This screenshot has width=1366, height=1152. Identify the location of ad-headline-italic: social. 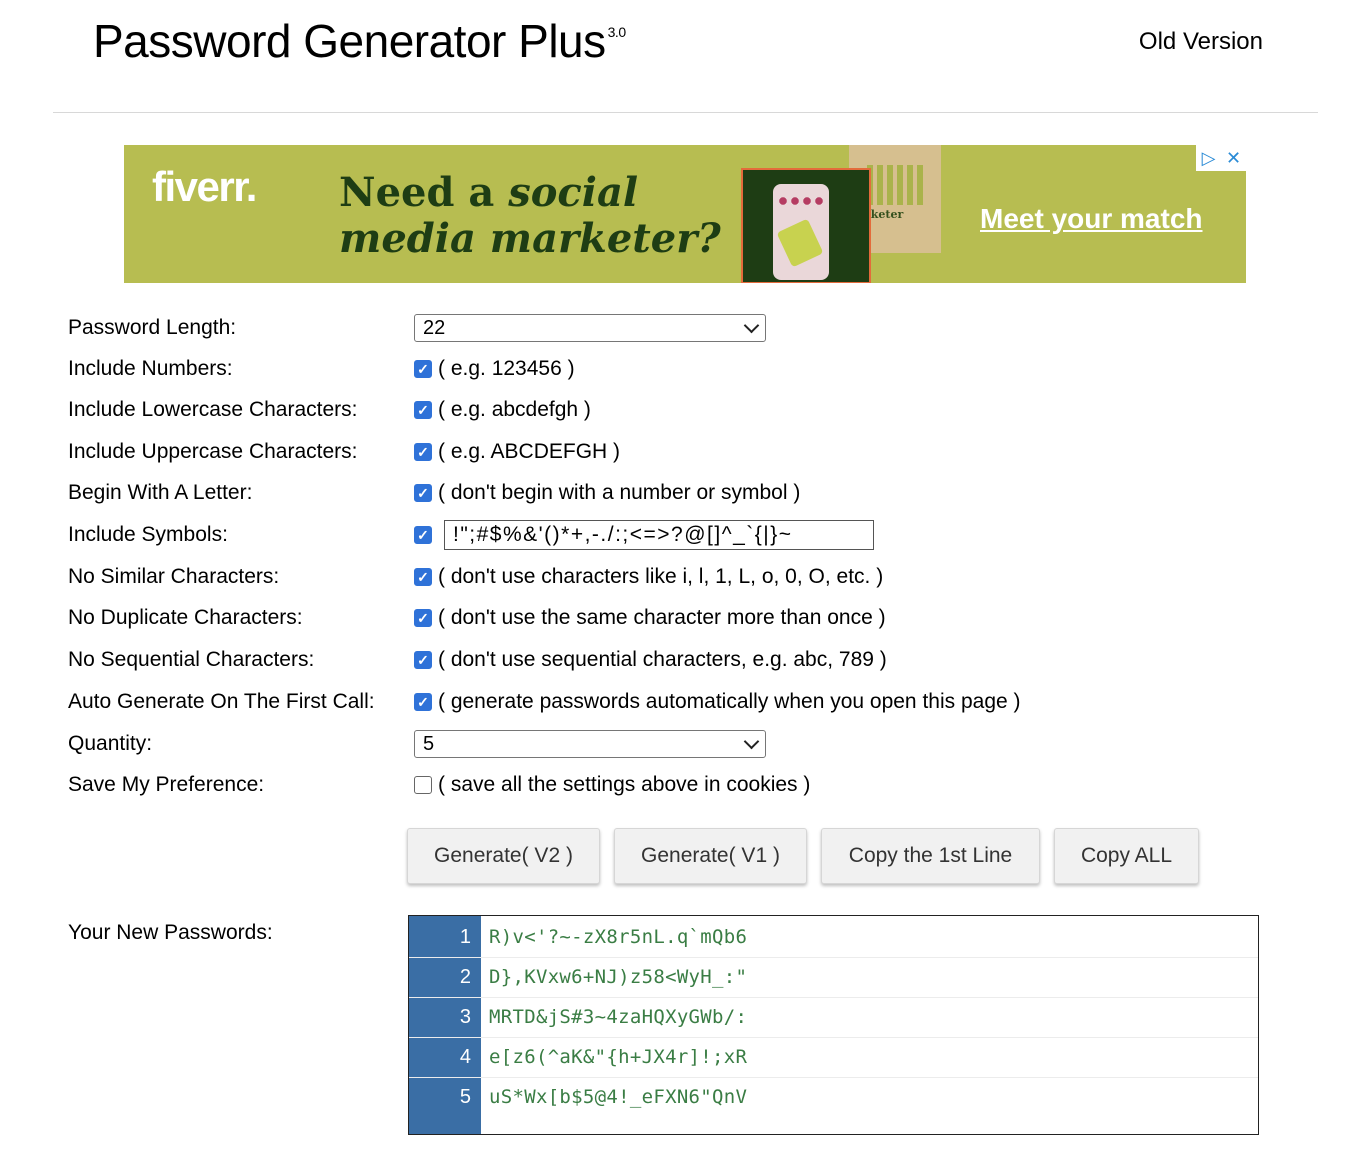
(573, 192).